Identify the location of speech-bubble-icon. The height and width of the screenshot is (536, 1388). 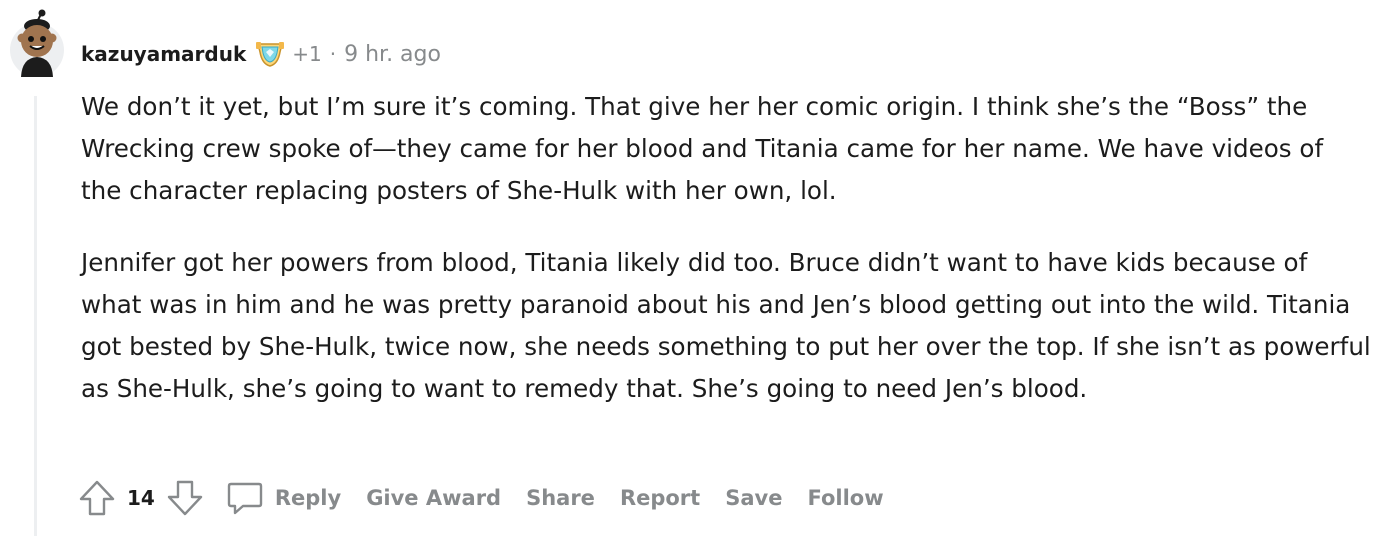
(245, 498).